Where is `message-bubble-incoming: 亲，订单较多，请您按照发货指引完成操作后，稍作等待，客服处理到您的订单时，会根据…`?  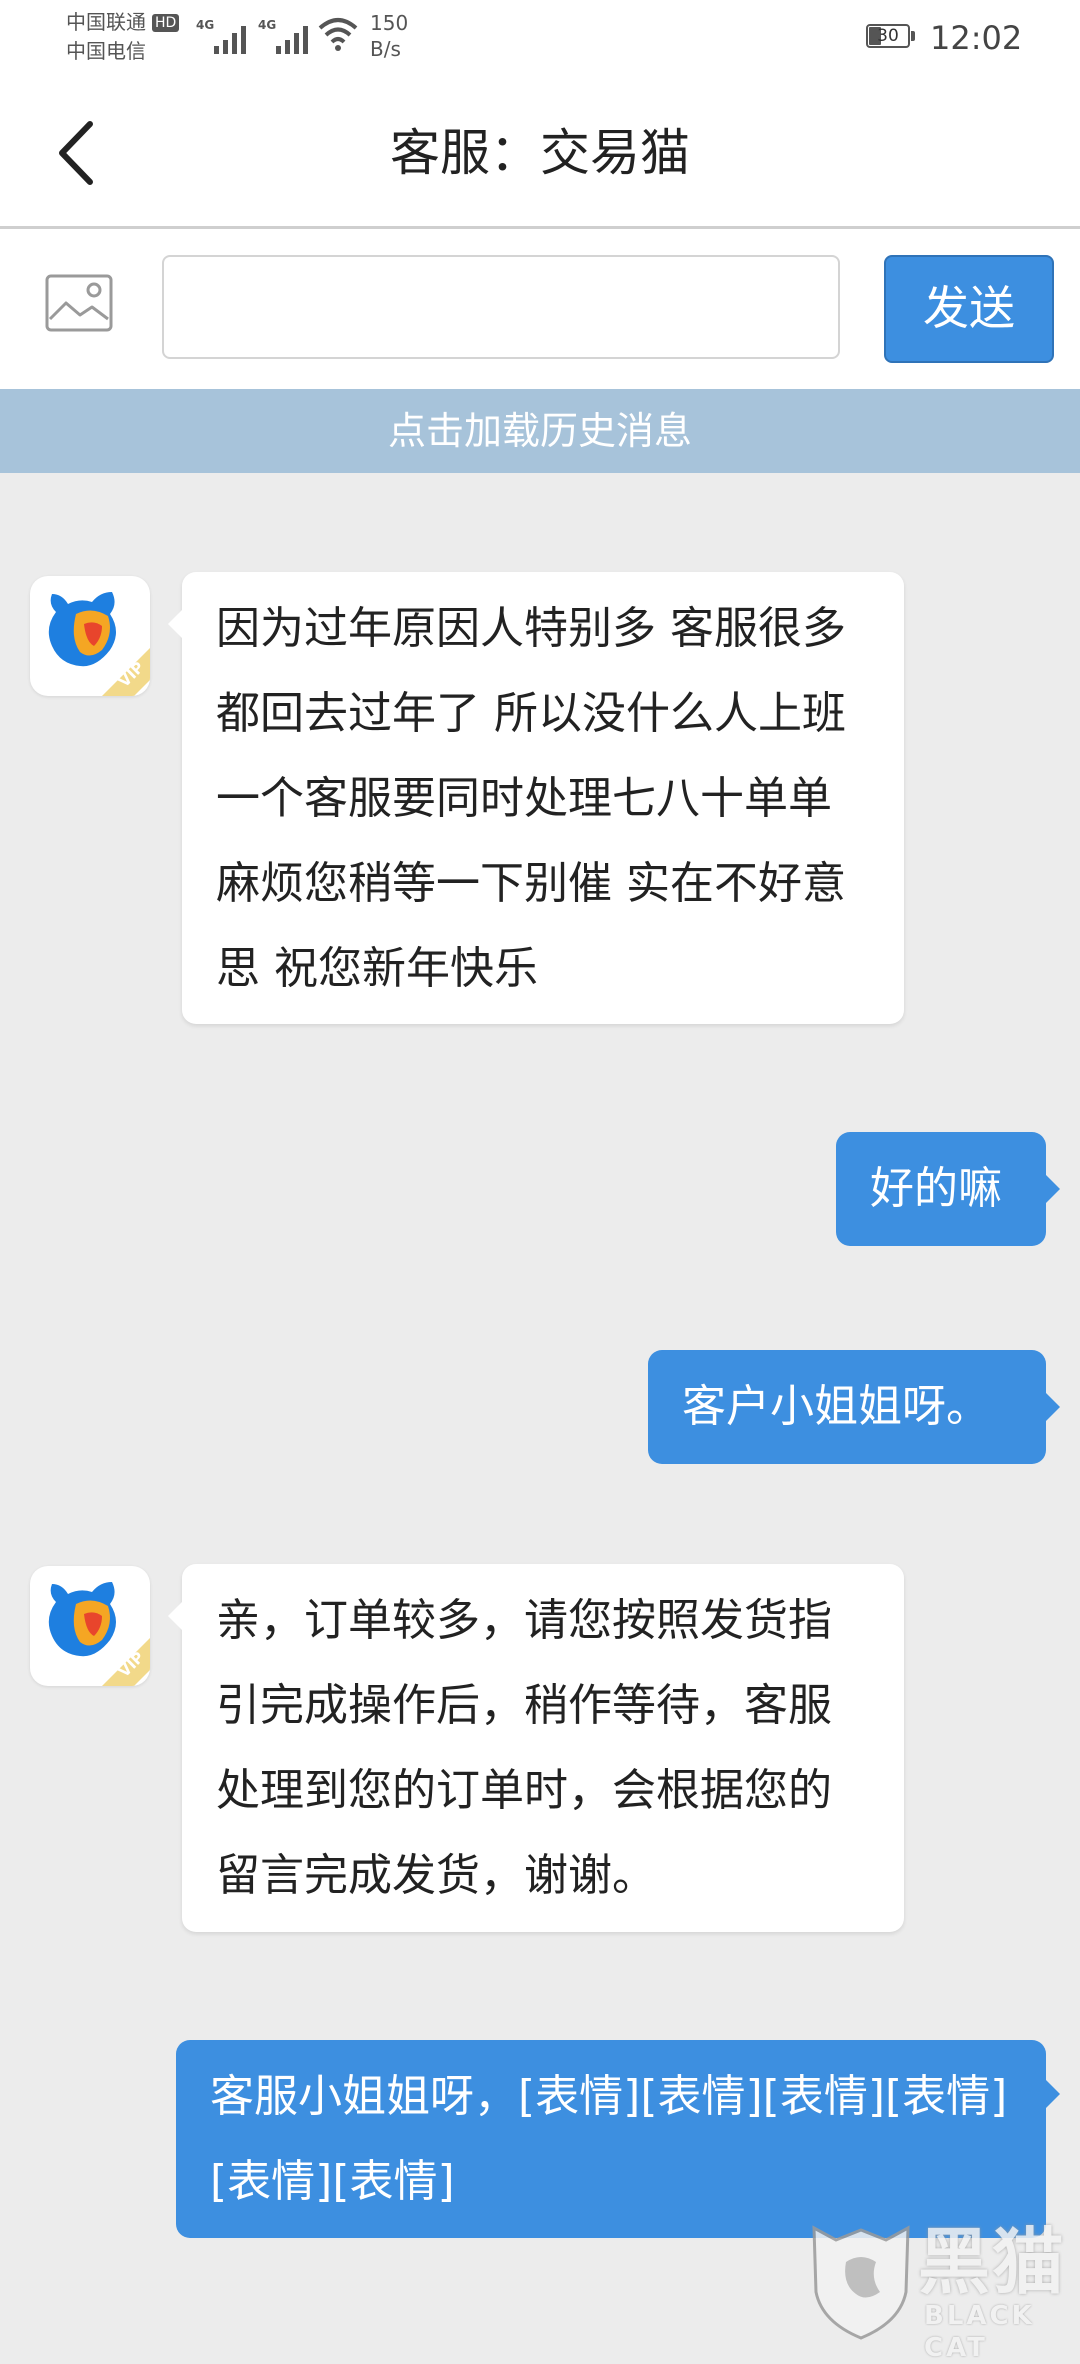 message-bubble-incoming: 亲，订单较多，请您按照发货指引完成操作后，稍作等待，客服处理到您的订单时，会根据… is located at coordinates (536, 1748).